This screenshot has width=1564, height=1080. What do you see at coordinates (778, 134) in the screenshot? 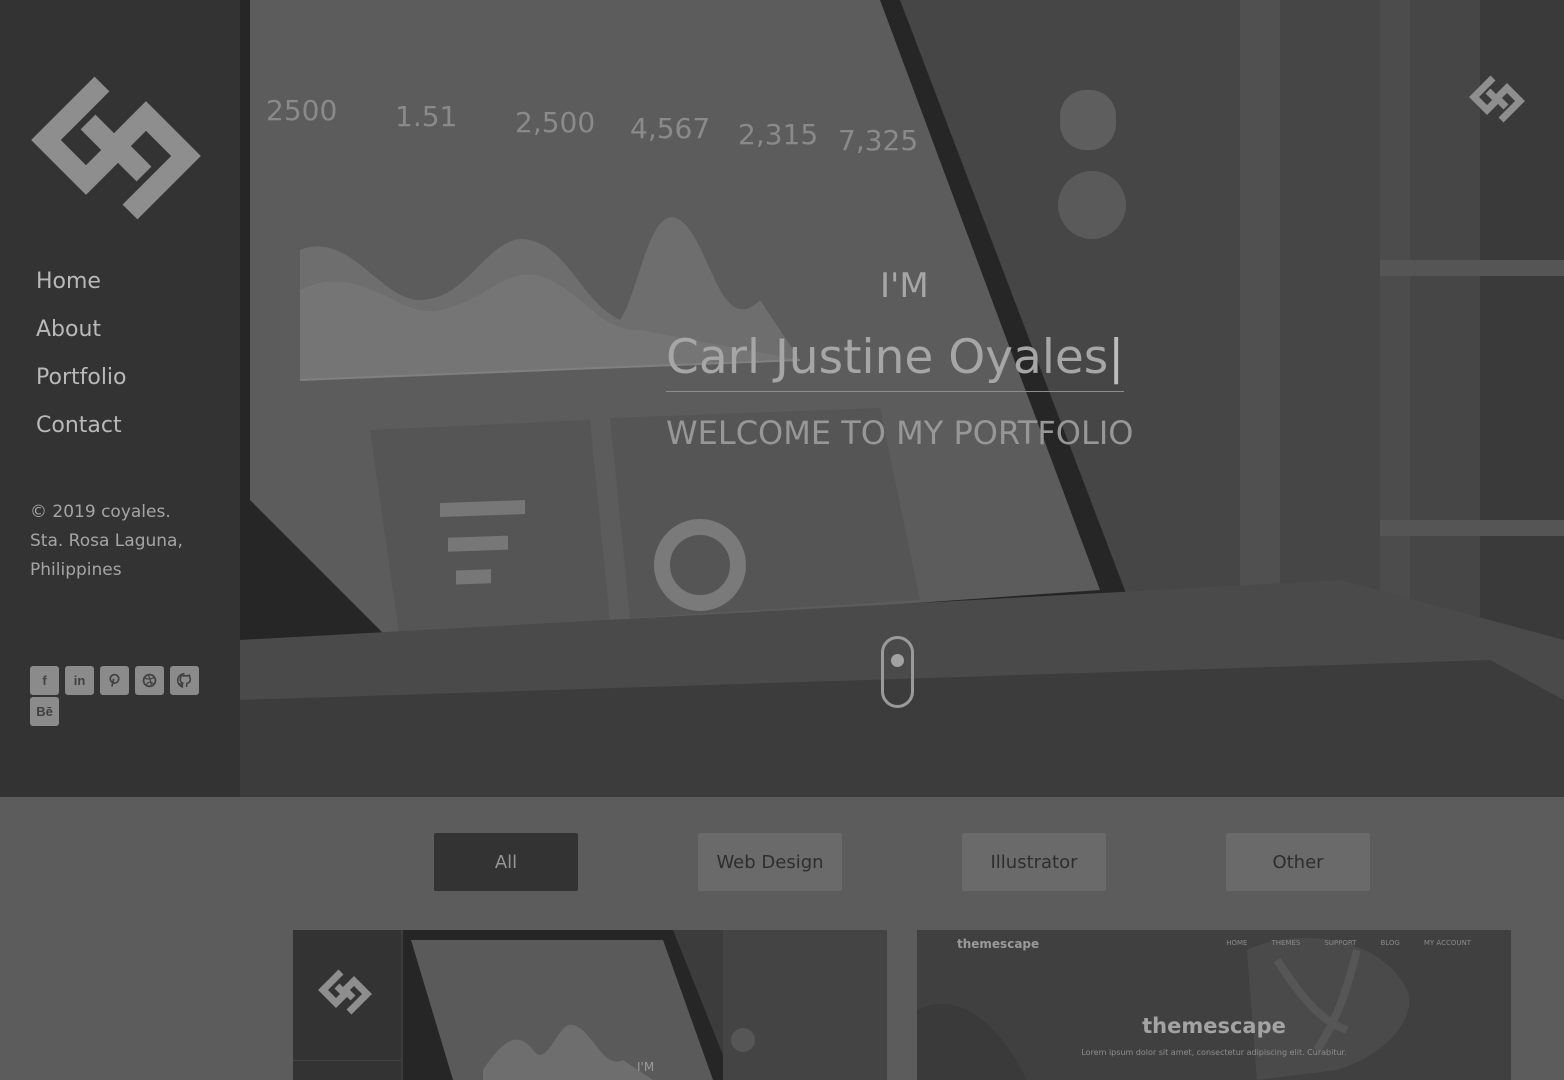
I see `stat-5: 2,315` at bounding box center [778, 134].